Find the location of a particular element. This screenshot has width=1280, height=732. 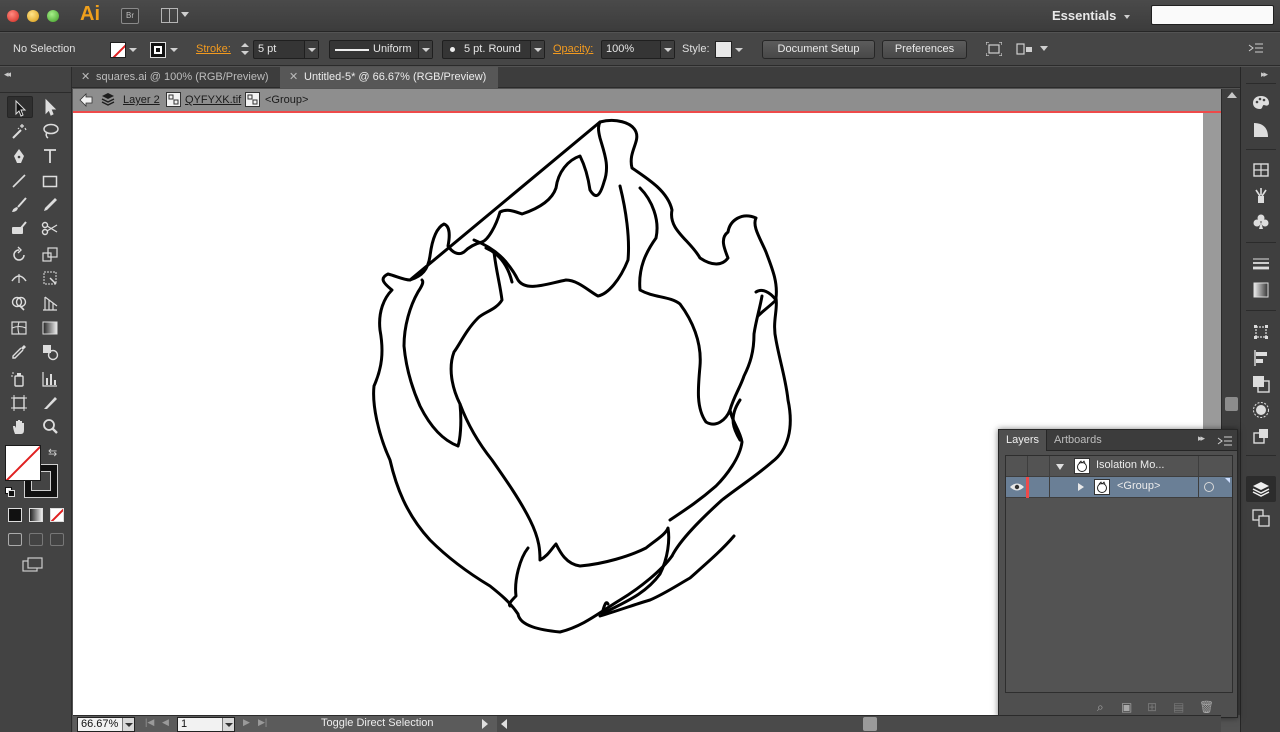

perspective-grid-tool is located at coordinates (51, 303).